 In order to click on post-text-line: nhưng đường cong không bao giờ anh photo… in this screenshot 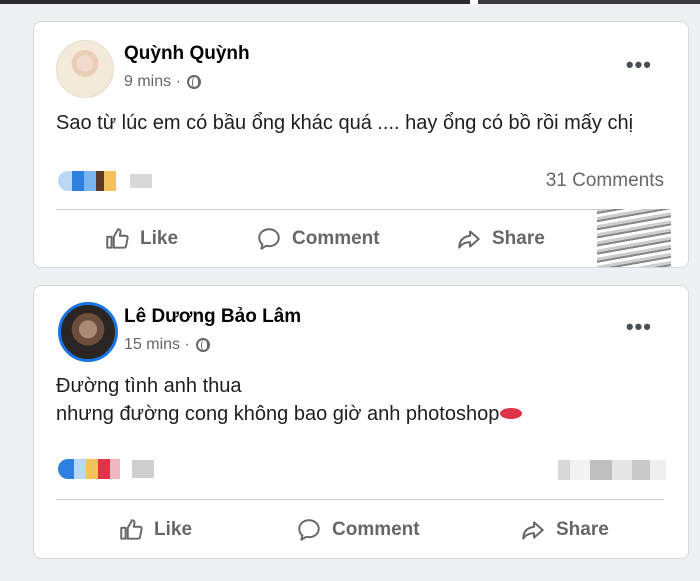, I will do `click(289, 414)`.